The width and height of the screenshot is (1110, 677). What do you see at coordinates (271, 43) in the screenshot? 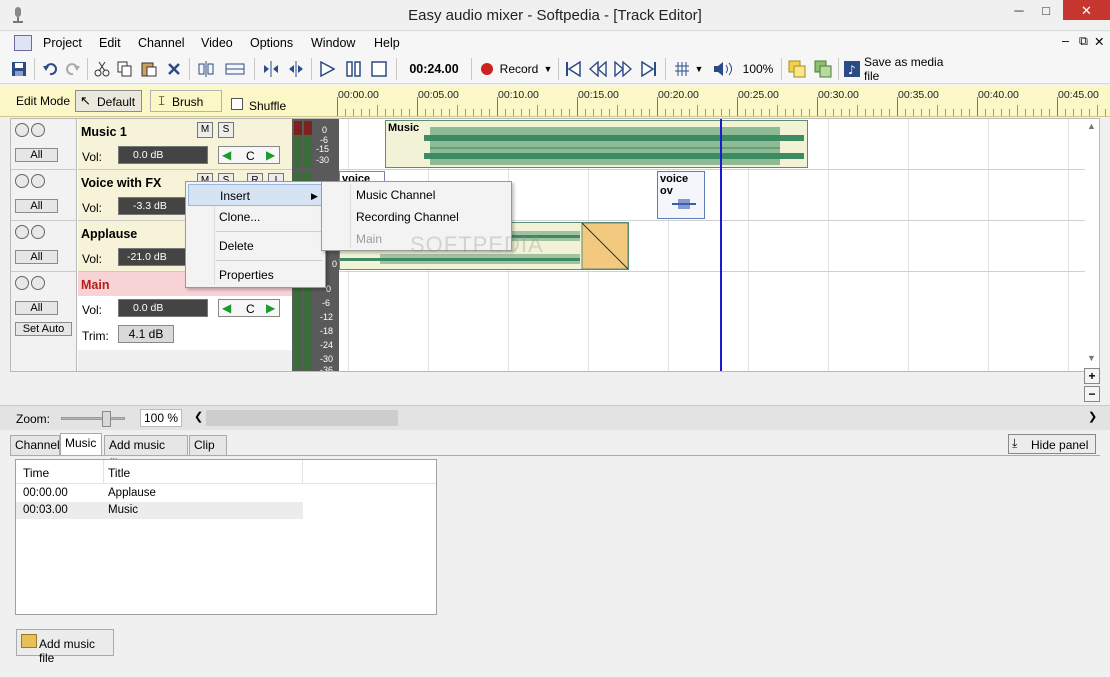
I see `menu-options: Options` at bounding box center [271, 43].